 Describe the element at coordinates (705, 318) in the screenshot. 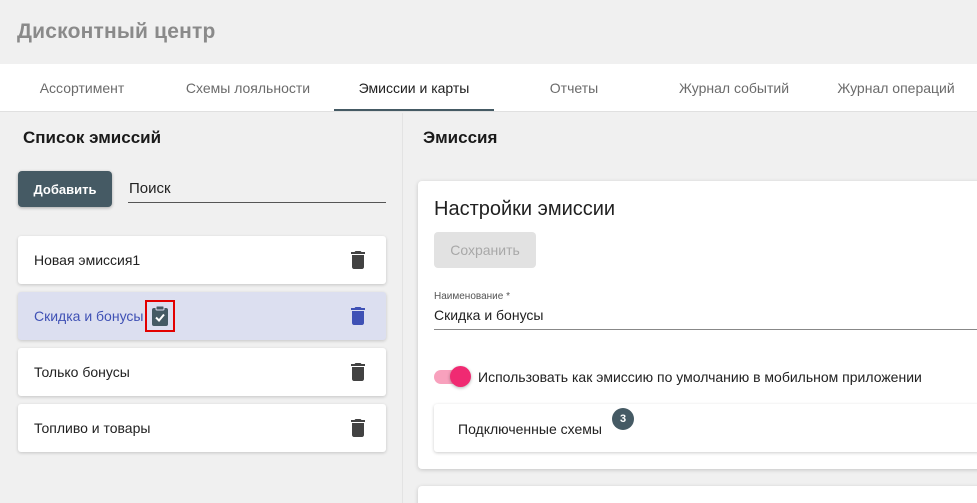

I see `name-field: Скидка и бонусы` at that location.